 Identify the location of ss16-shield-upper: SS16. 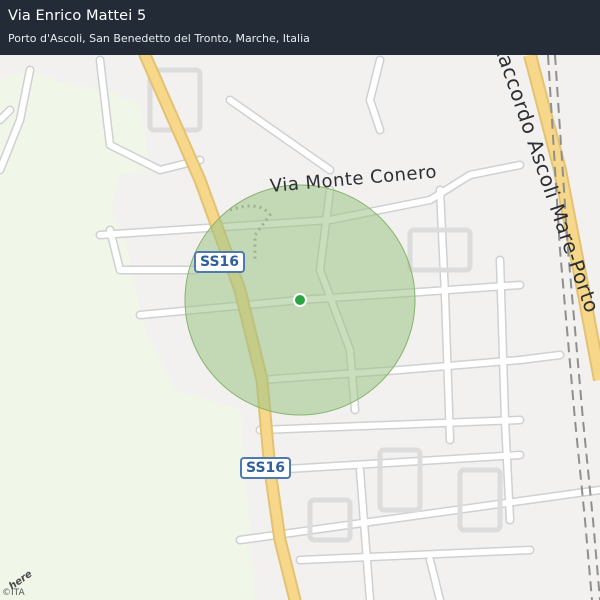
(220, 262).